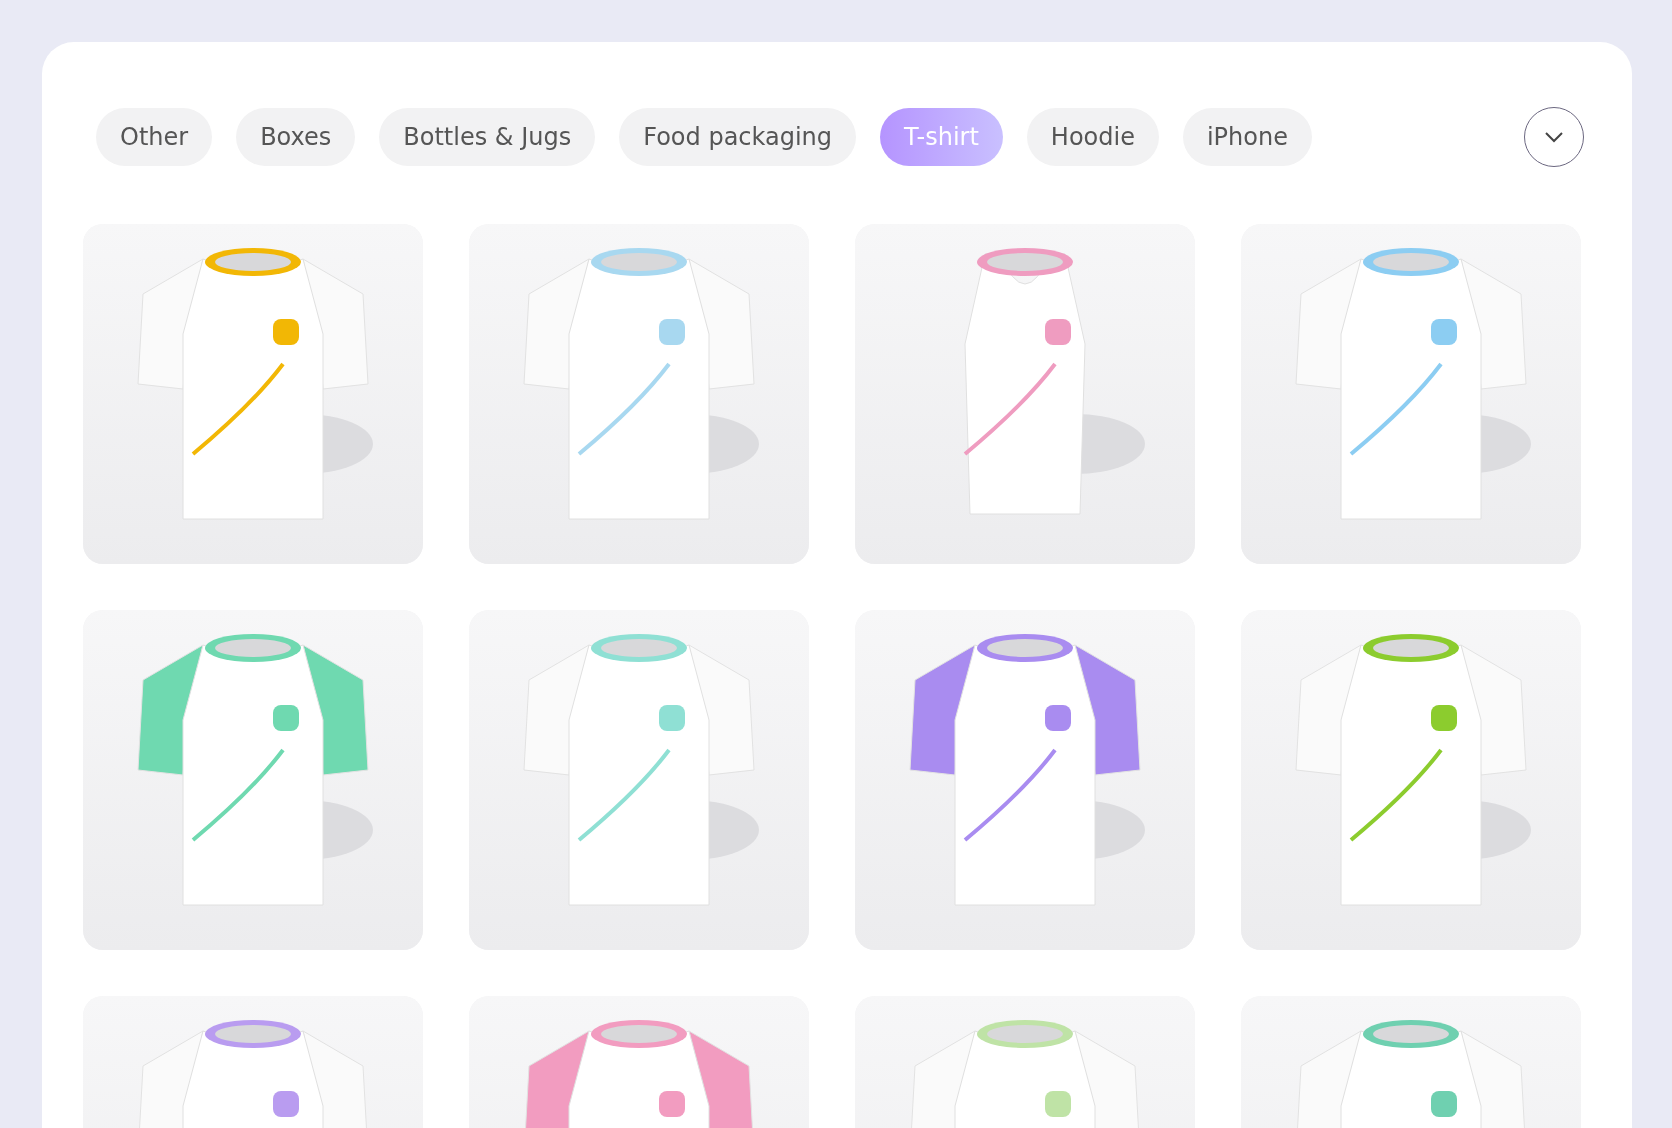 The width and height of the screenshot is (1672, 1128). I want to click on category-tab: Food packaging, so click(738, 137).